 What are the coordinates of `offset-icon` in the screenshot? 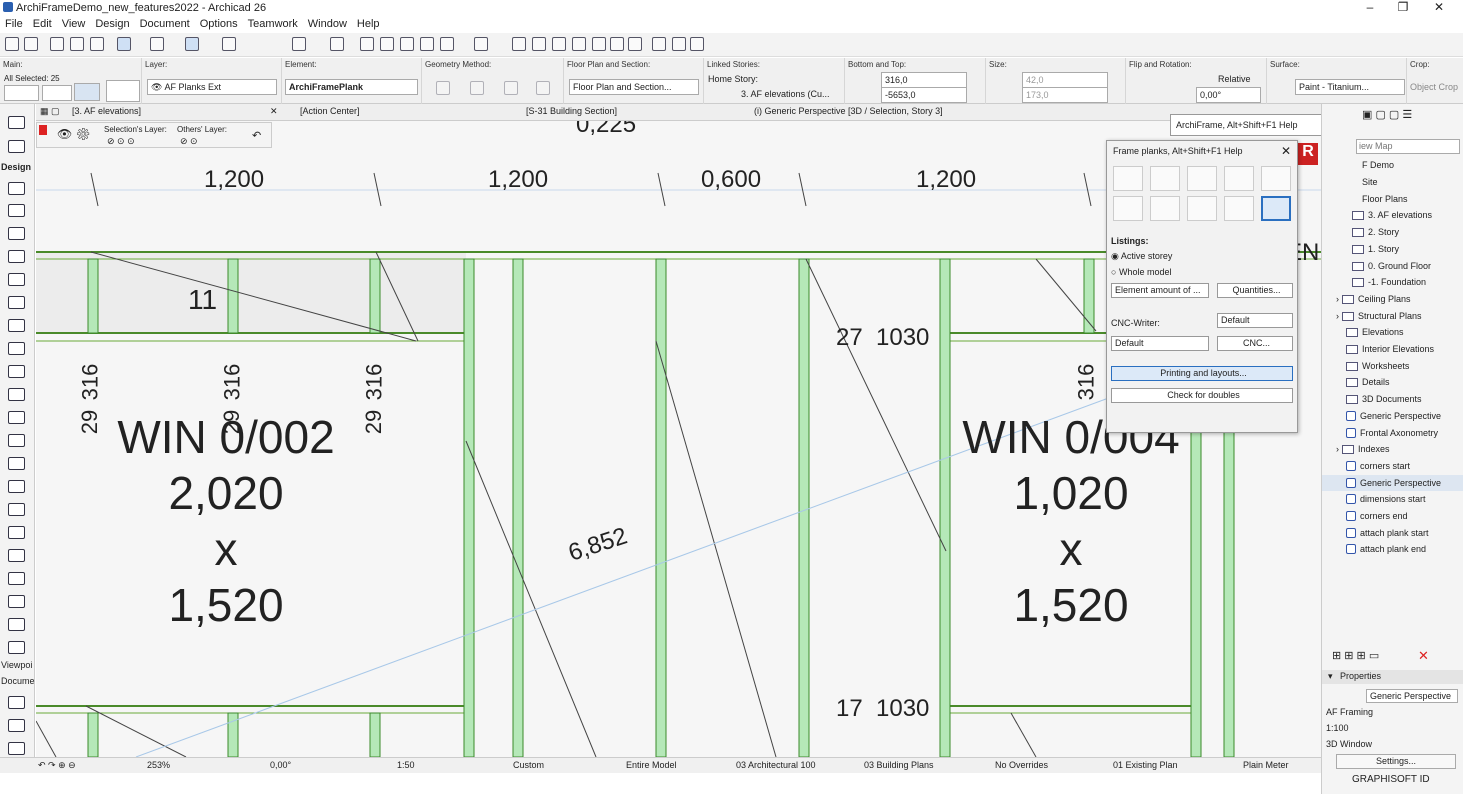 It's located at (387, 44).